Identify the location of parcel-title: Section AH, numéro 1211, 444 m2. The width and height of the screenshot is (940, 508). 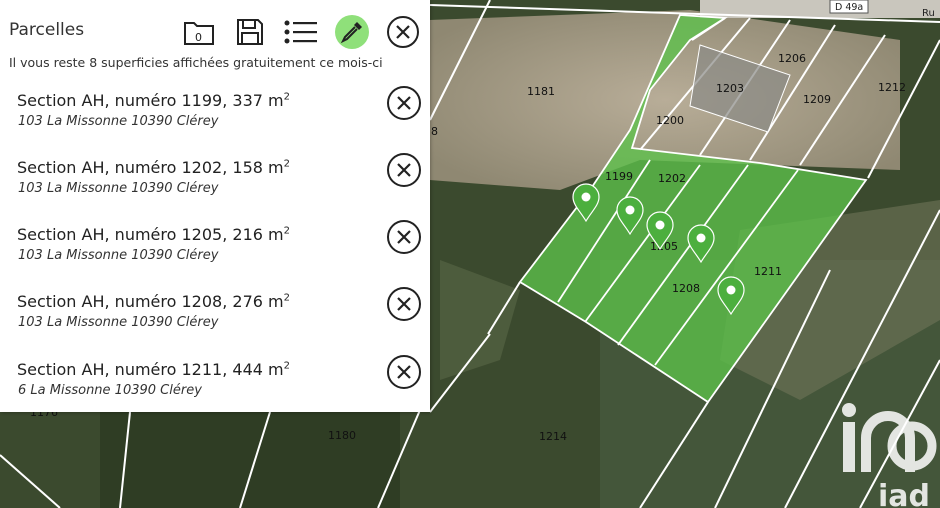
(153, 369).